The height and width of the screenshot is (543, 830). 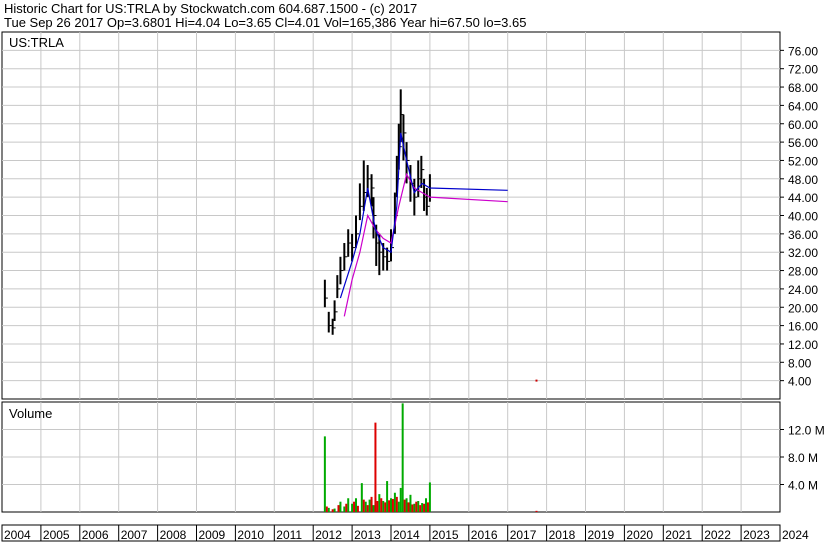 I want to click on volume-y-tick-label: 12.0 M, so click(x=806, y=431).